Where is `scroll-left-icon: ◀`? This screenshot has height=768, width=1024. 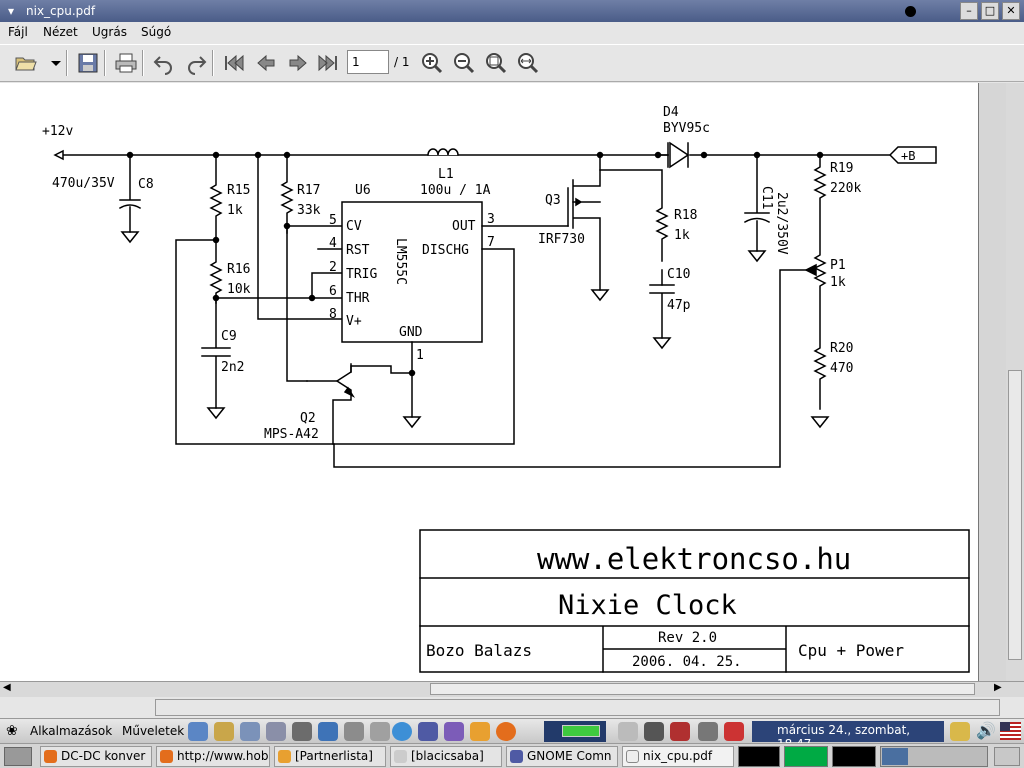
scroll-left-icon: ◀ is located at coordinates (7, 687).